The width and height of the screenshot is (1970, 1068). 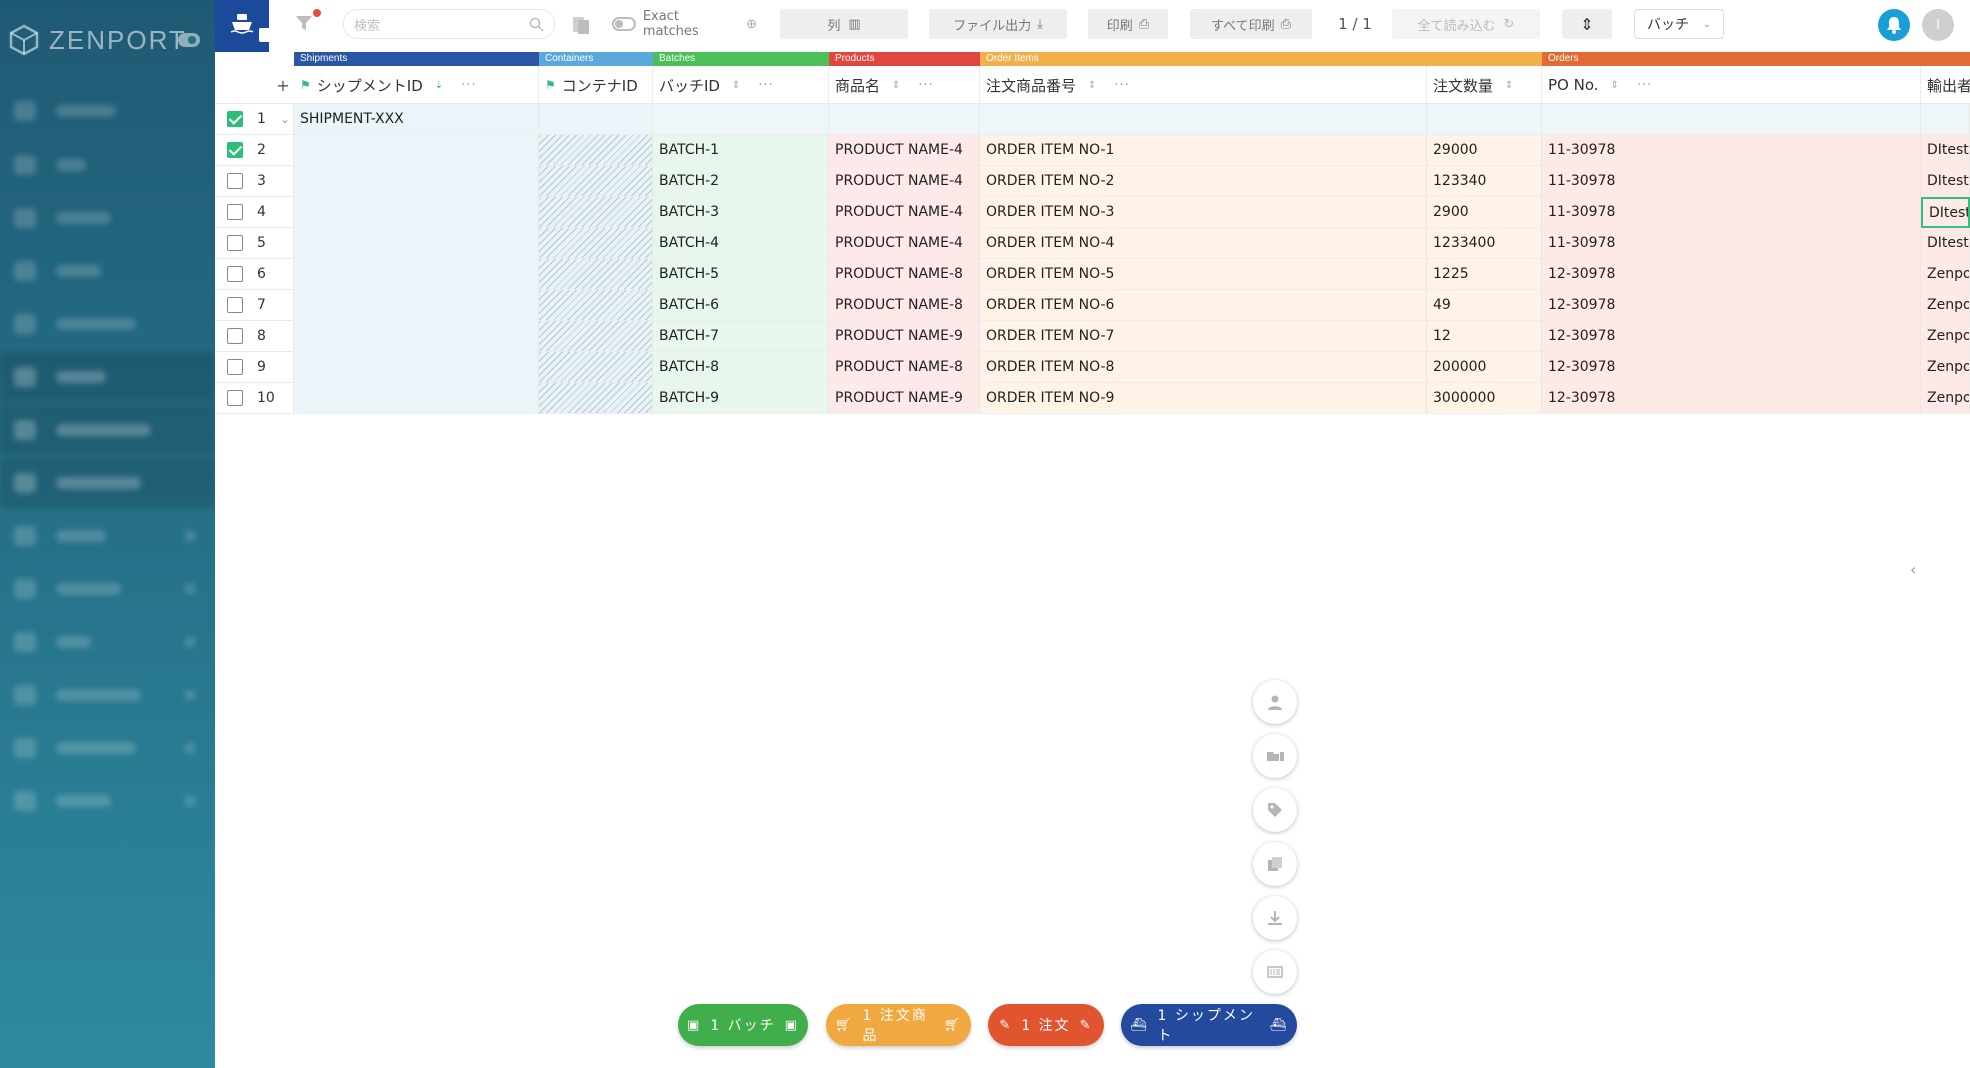 What do you see at coordinates (743, 1025) in the screenshot?
I see `selected-batch-pill: ▣ 1 バッチ ▣` at bounding box center [743, 1025].